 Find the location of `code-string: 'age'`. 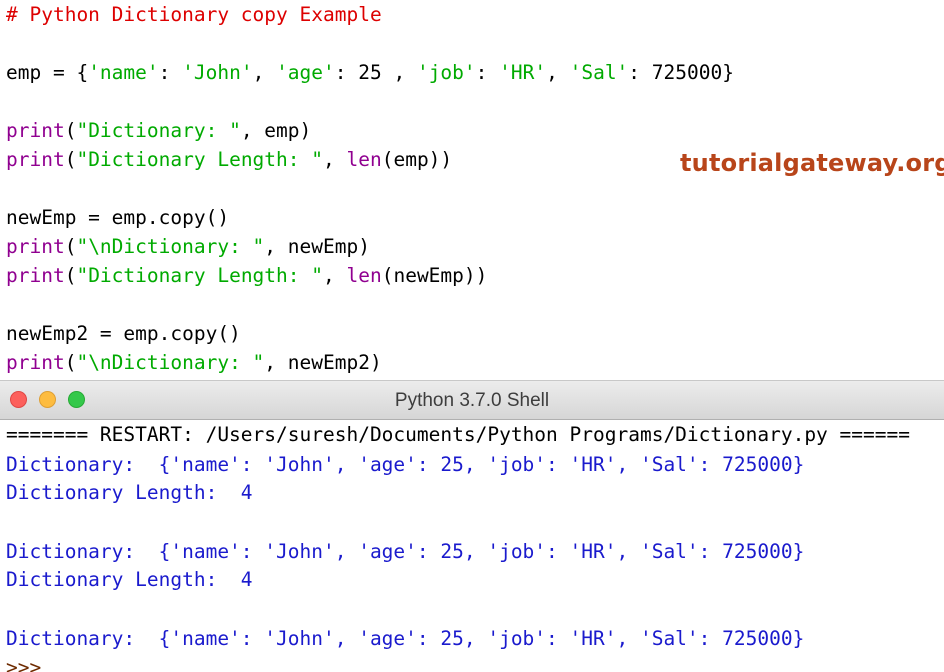

code-string: 'age' is located at coordinates (305, 72).